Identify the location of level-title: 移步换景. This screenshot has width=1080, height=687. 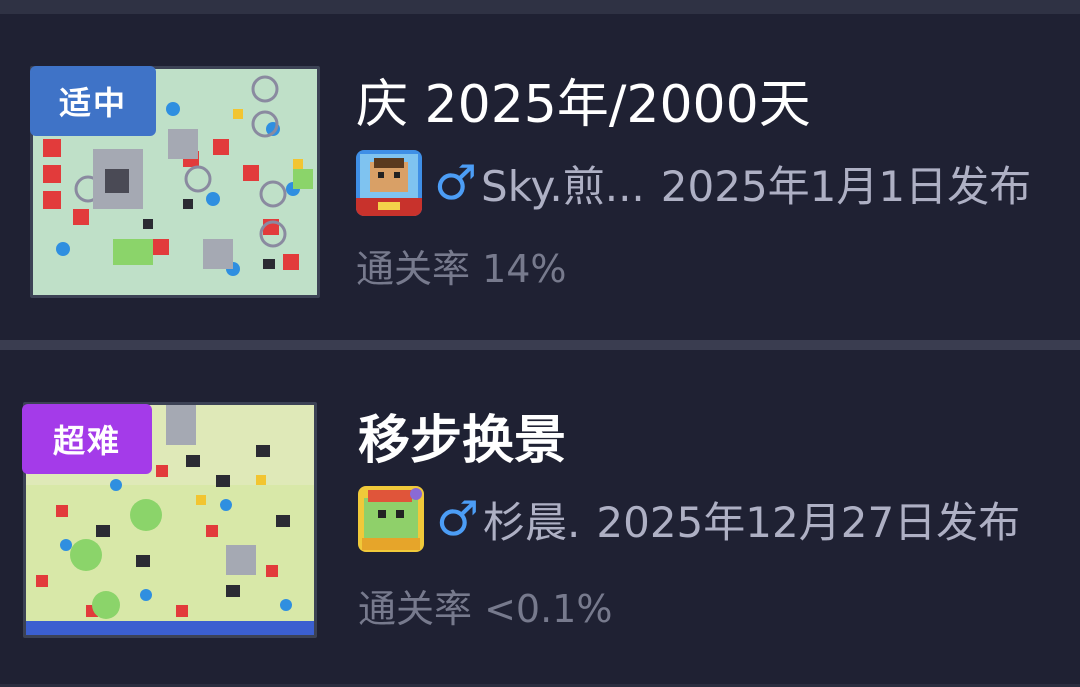
(462, 435).